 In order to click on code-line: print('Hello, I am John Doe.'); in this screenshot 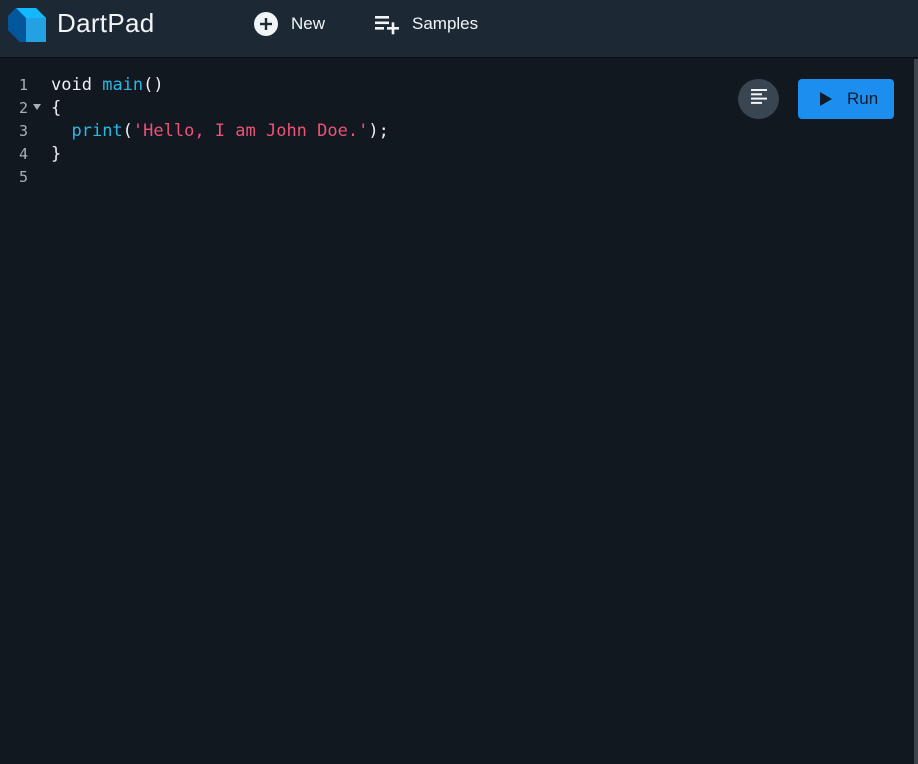, I will do `click(220, 131)`.